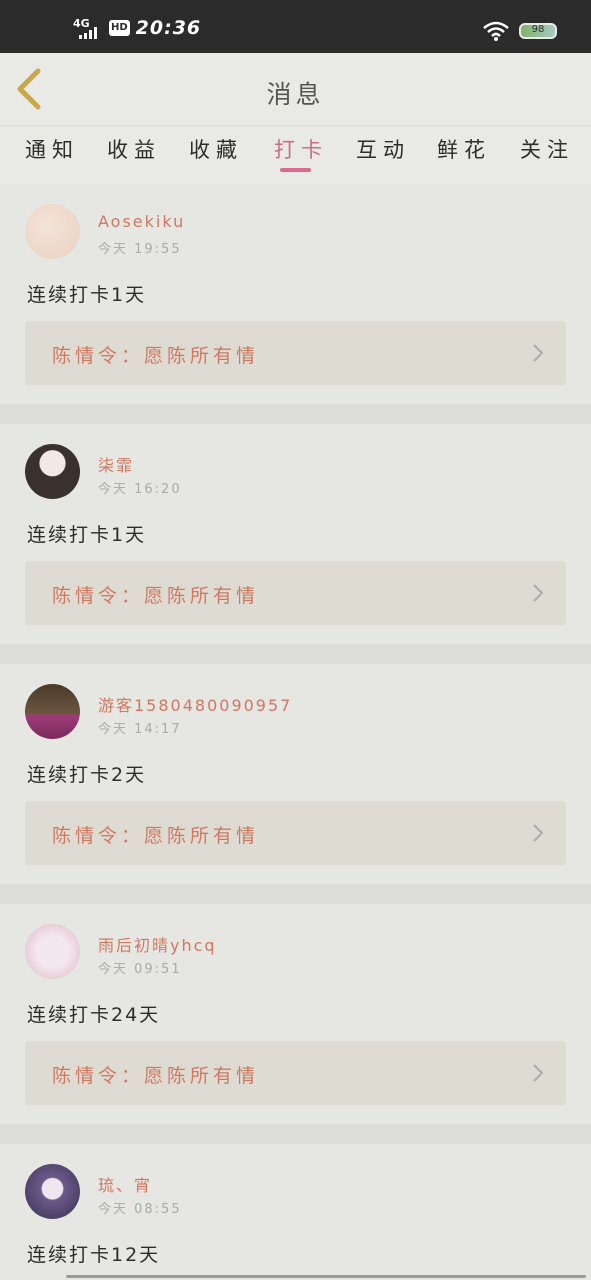  I want to click on app-header: 消息, so click(295, 89).